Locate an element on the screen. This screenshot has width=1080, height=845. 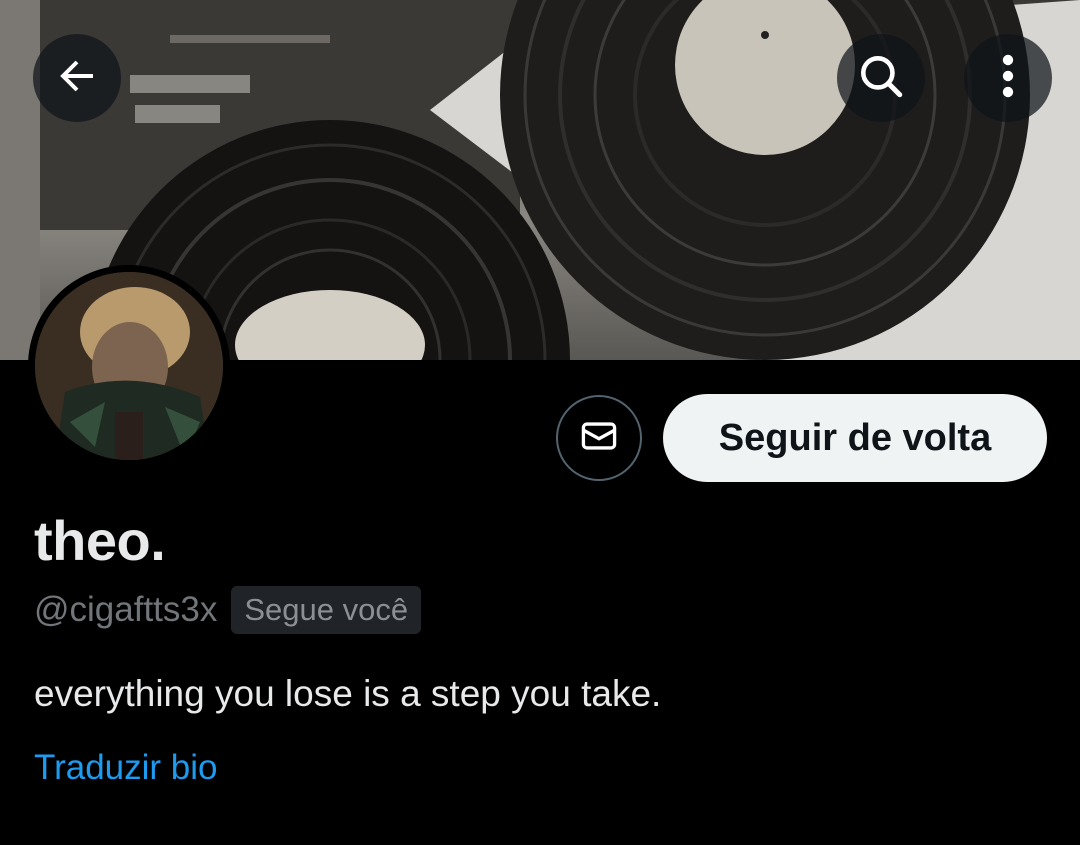
back-button is located at coordinates (77, 78).